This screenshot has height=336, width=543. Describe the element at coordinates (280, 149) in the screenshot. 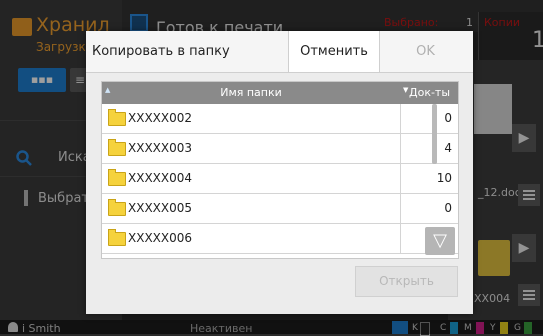

I see `table-row: XXXXX003 4` at that location.